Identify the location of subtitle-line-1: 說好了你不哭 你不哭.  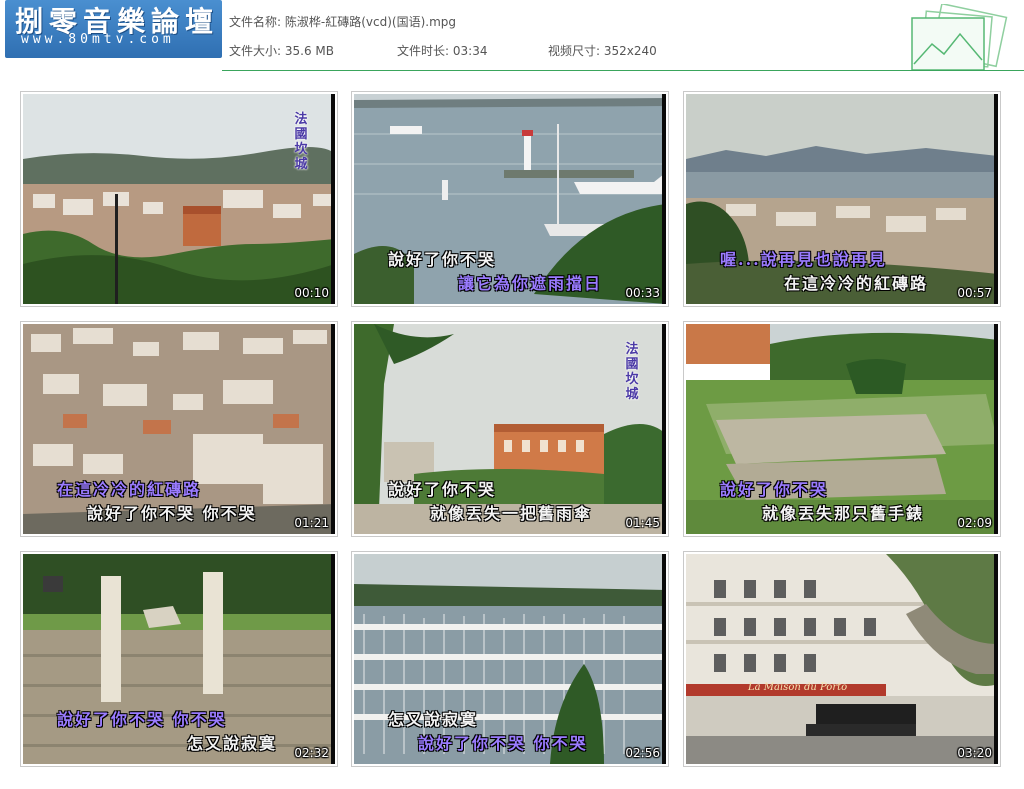
(142, 719).